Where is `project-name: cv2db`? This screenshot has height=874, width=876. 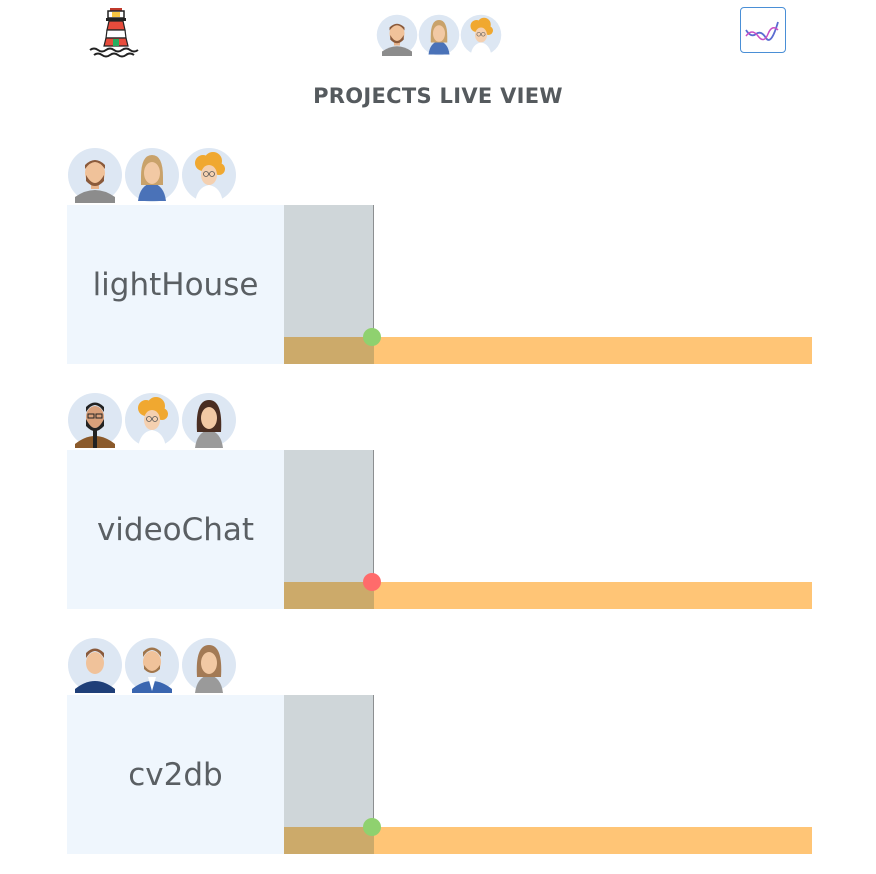
project-name: cv2db is located at coordinates (175, 774).